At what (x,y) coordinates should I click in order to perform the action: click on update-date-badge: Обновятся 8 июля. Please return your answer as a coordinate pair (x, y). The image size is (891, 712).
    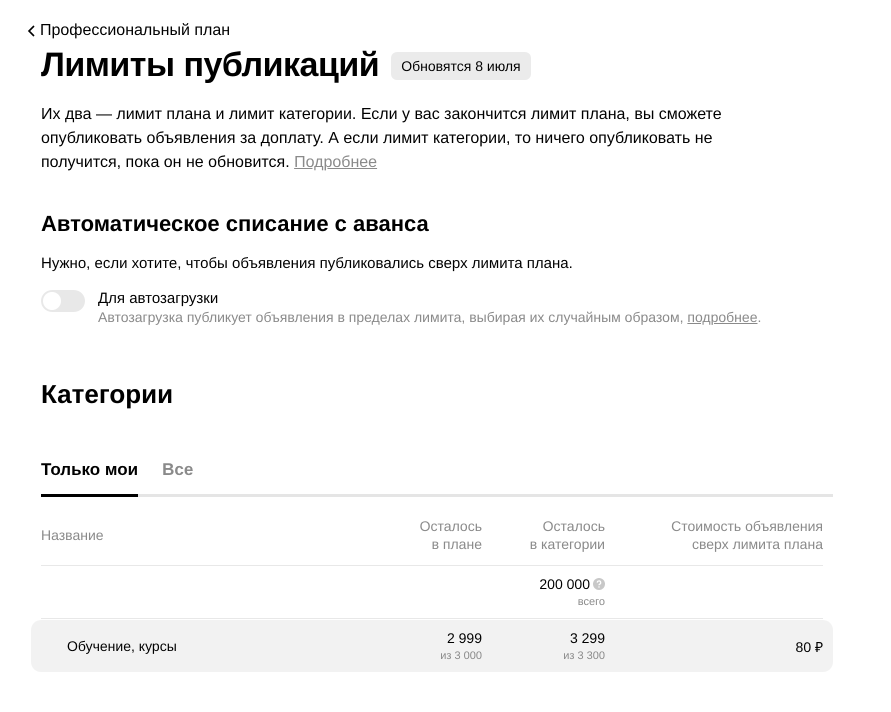
    Looking at the image, I should click on (461, 66).